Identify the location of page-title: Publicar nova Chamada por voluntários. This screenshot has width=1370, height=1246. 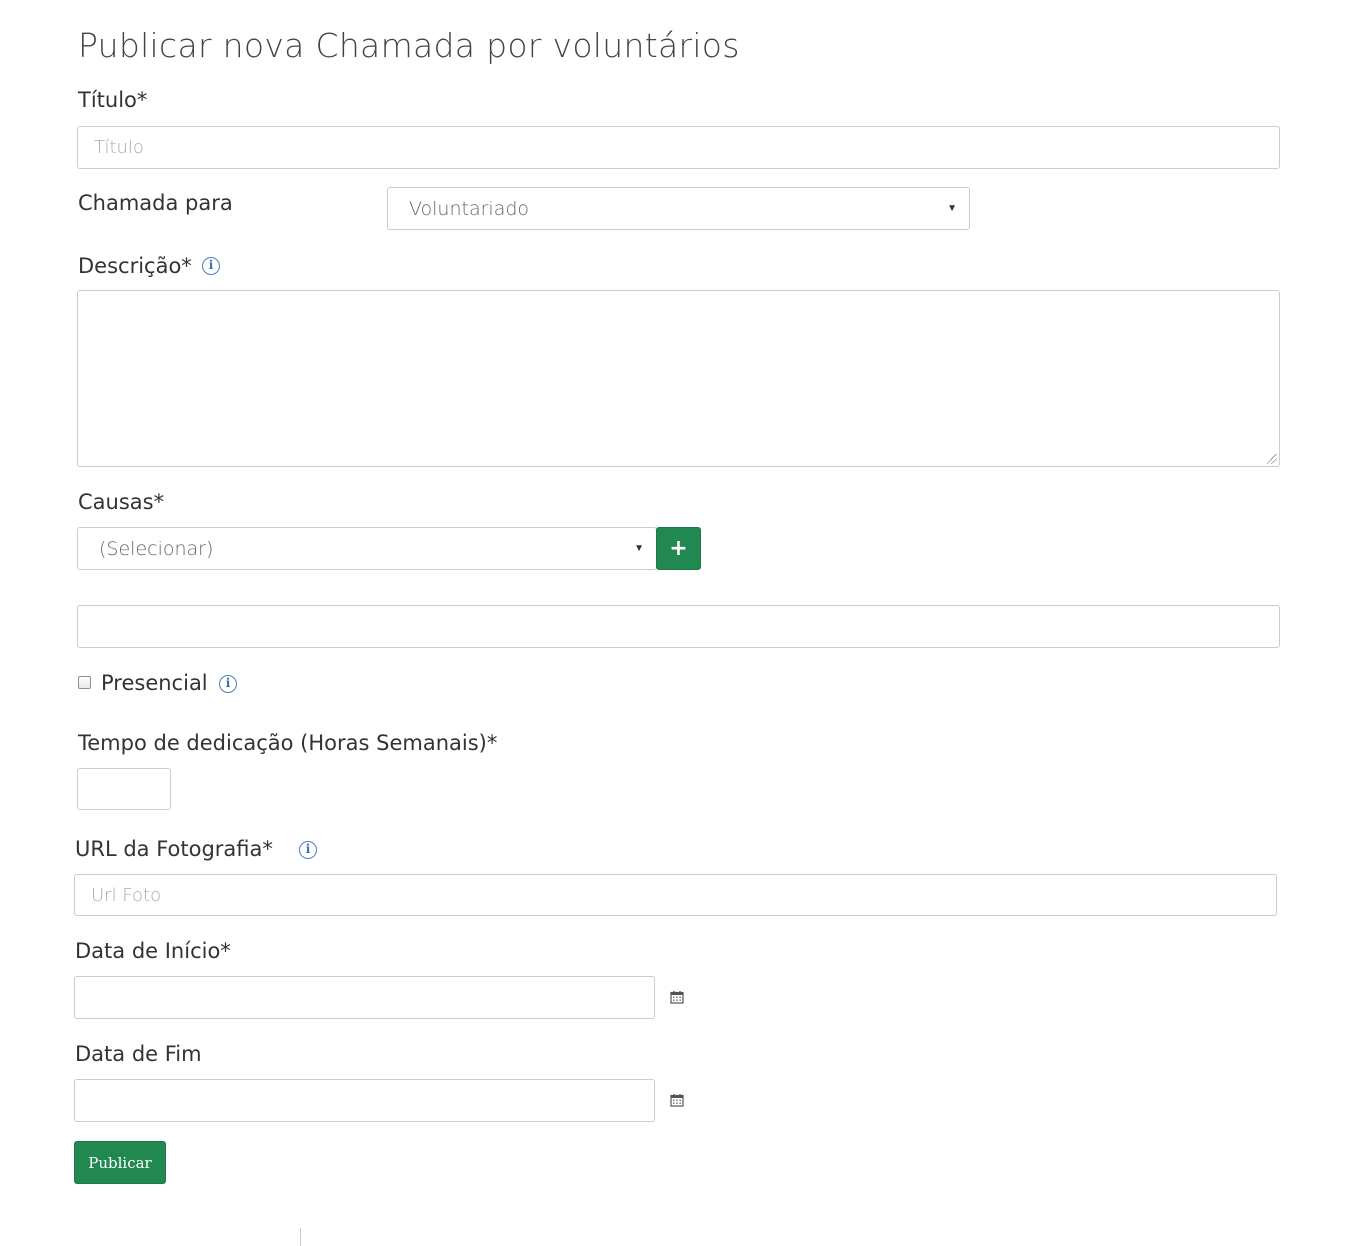
(409, 45).